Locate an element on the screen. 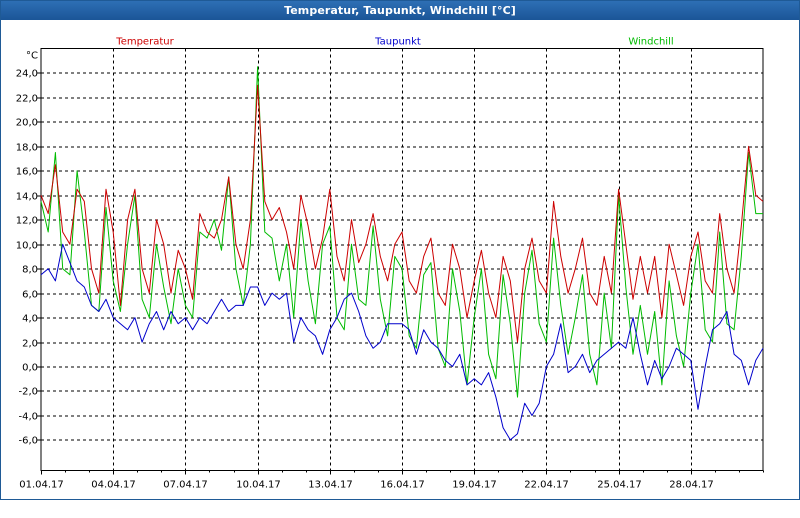 This screenshot has width=800, height=518. x-tick-label: 16.04.17 is located at coordinates (402, 485).